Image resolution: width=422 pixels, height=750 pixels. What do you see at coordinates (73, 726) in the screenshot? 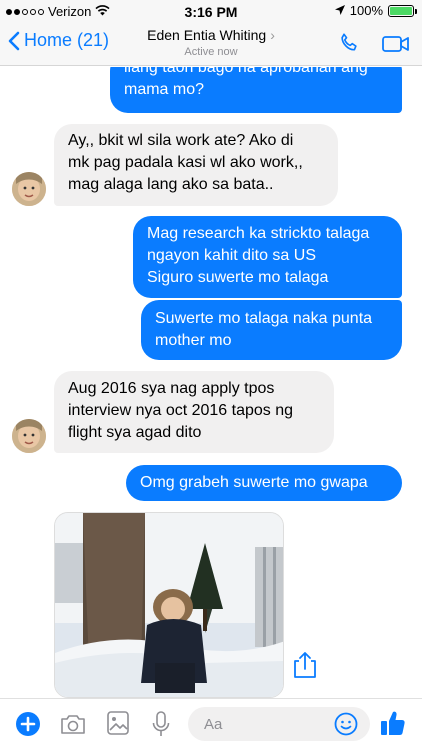
I see `camera-icon` at bounding box center [73, 726].